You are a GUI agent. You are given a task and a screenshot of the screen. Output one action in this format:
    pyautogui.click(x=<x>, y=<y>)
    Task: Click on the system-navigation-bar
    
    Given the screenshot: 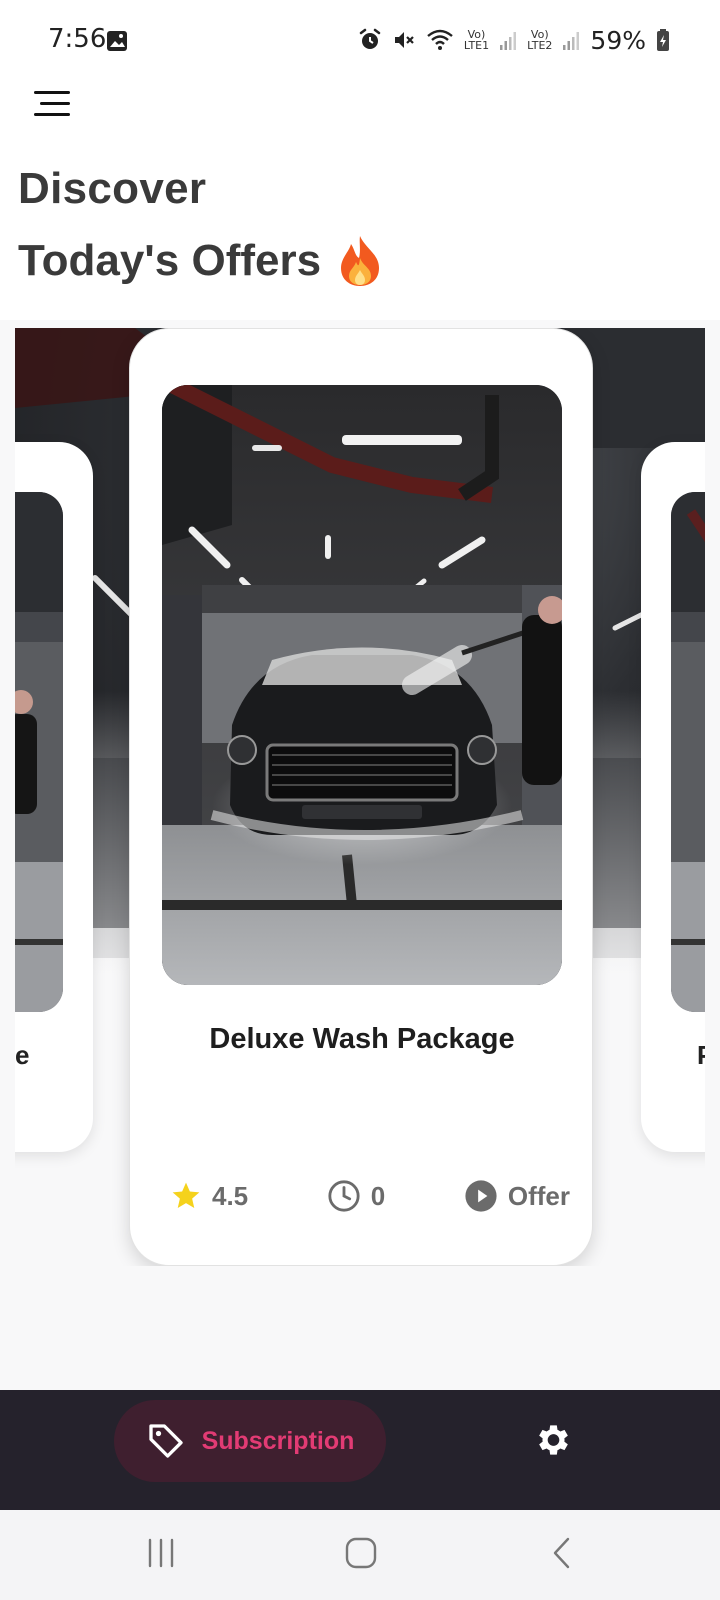 What is the action you would take?
    pyautogui.click(x=360, y=1555)
    